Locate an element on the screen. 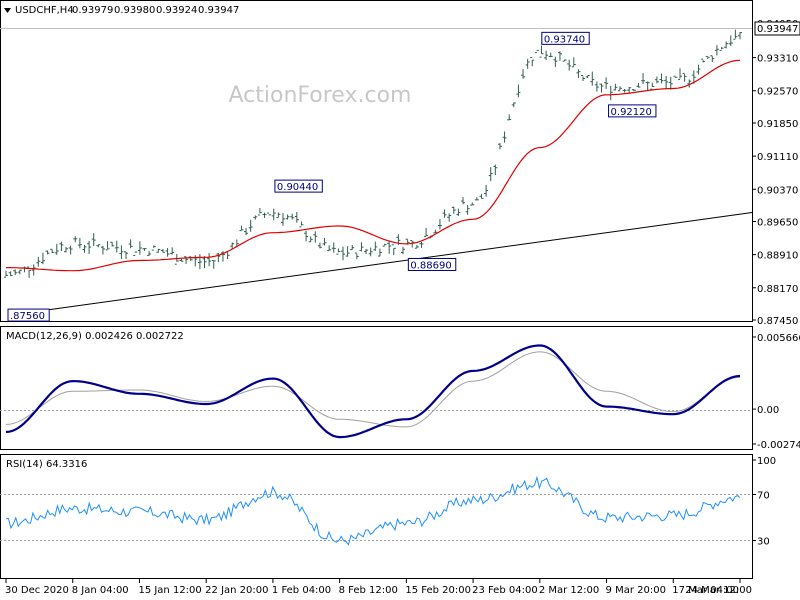 The width and height of the screenshot is (800, 600). price-title: USDCHF,H4 is located at coordinates (44, 10).